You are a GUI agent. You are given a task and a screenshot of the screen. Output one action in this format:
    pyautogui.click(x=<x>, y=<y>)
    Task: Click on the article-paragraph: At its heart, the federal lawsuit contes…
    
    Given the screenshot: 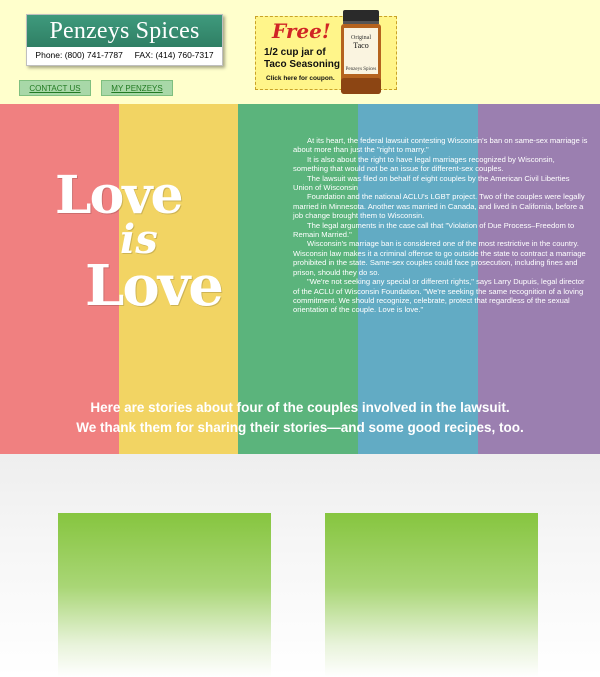 What is the action you would take?
    pyautogui.click(x=440, y=145)
    